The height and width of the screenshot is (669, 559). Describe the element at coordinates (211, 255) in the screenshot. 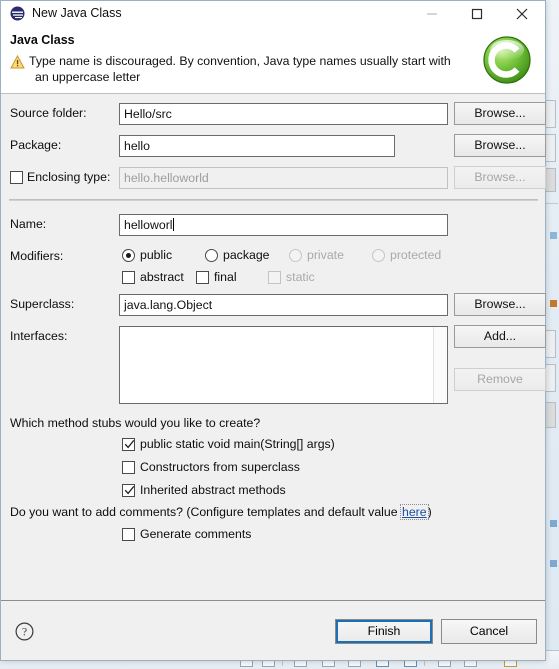

I see `modifier-radio-package` at that location.